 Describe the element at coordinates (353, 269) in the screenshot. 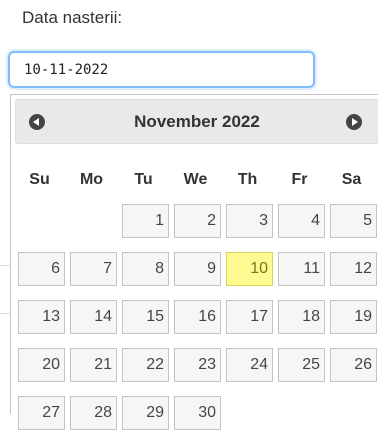

I see `calendar-day: 12` at that location.